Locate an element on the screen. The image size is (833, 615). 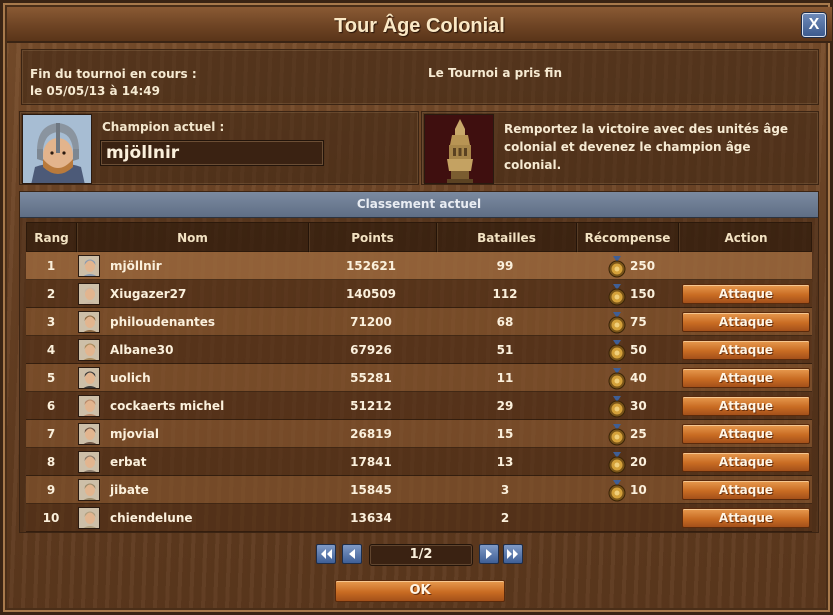
ranking-header: Classement actuel is located at coordinates (419, 205).